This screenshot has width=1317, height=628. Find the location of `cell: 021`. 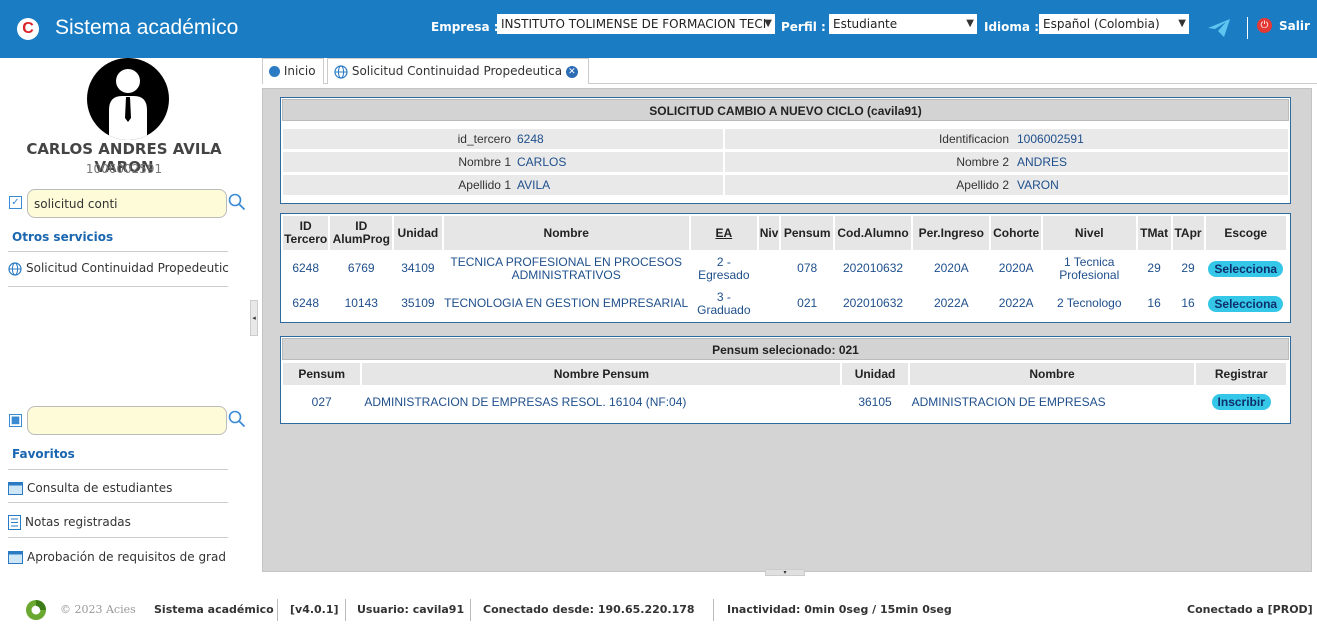

cell: 021 is located at coordinates (807, 303).